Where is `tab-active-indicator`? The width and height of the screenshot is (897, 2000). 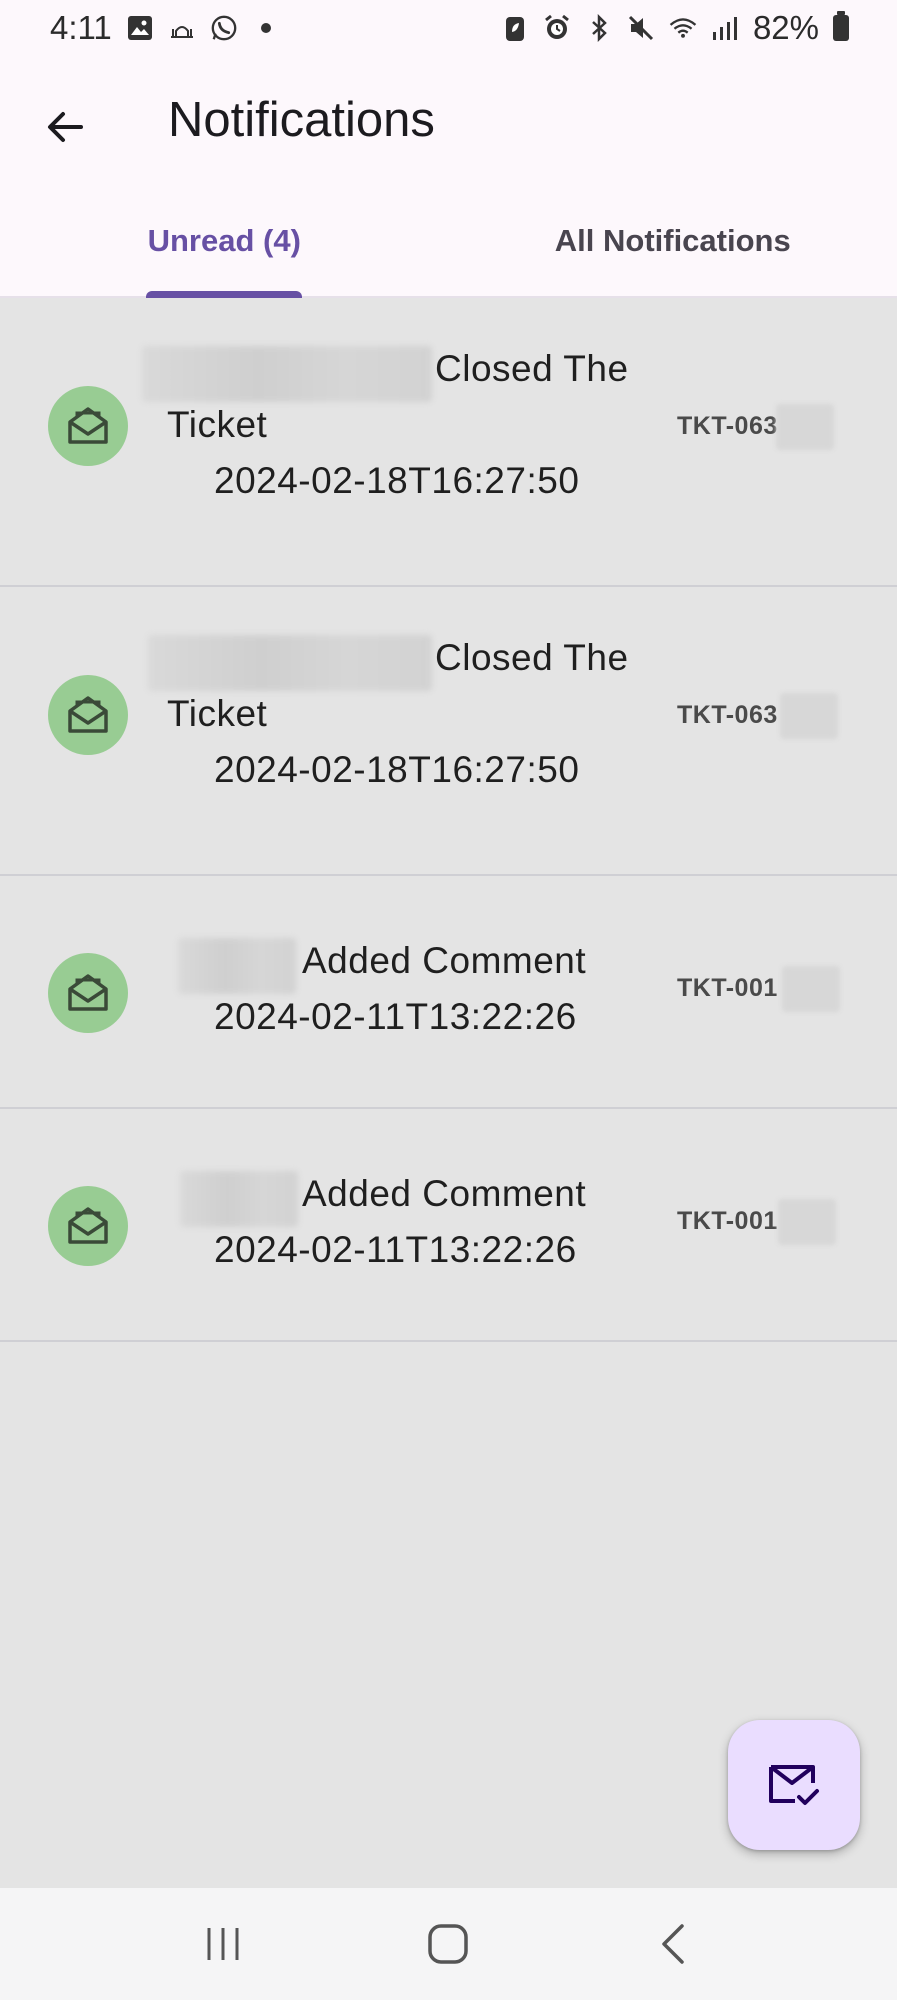
tab-active-indicator is located at coordinates (224, 294).